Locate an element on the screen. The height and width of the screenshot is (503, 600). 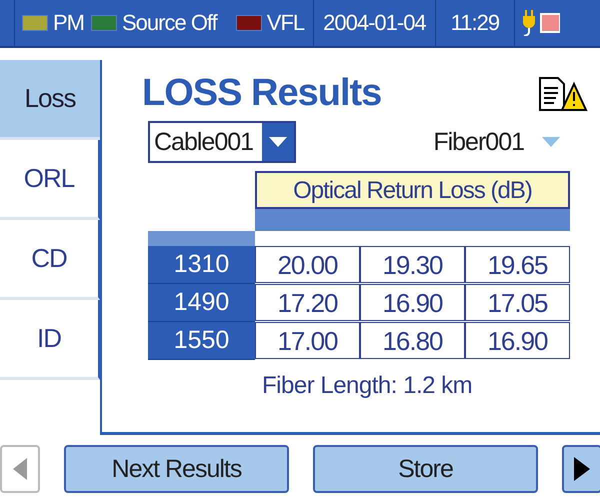
side-tab: ID is located at coordinates (50, 340).